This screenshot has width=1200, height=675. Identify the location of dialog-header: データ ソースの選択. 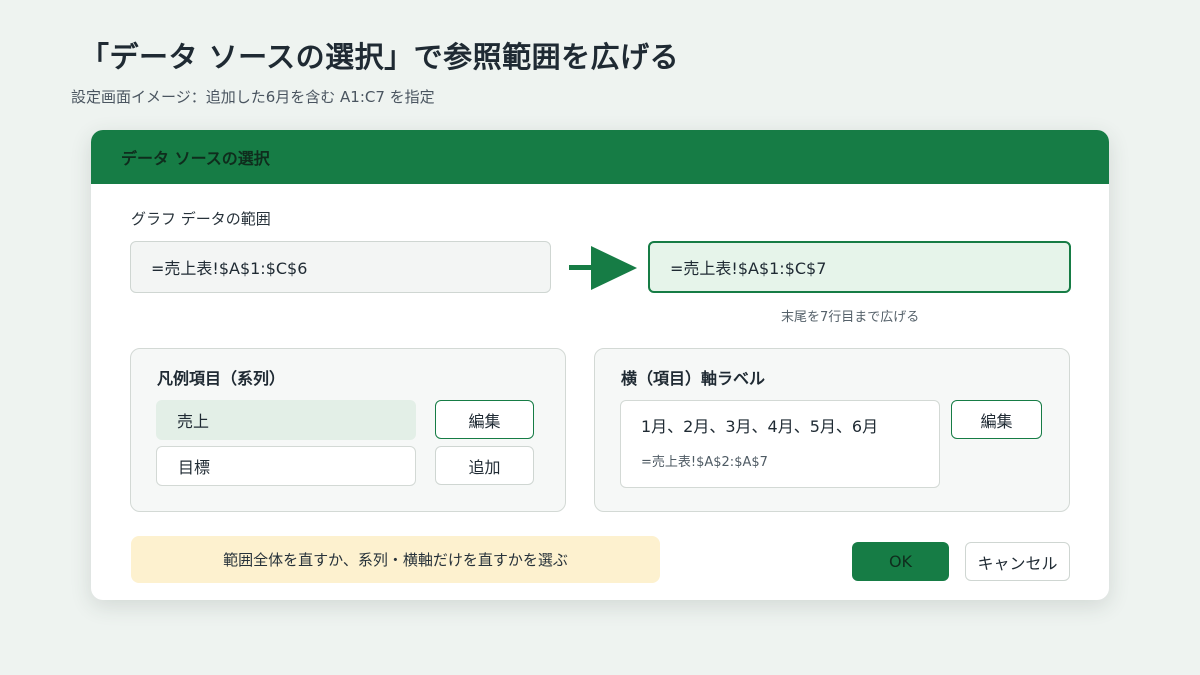
(600, 157).